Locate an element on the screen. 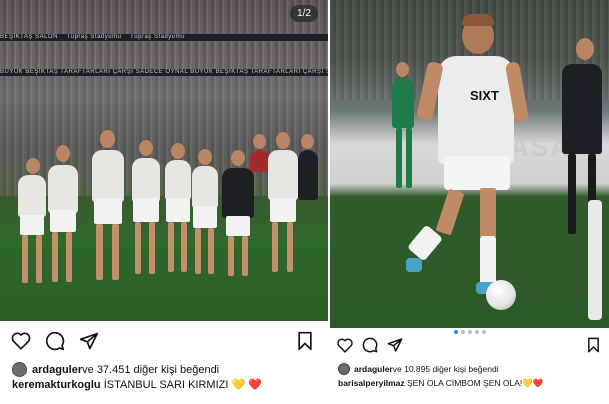 The width and height of the screenshot is (609, 404). carousel-dots is located at coordinates (470, 332).